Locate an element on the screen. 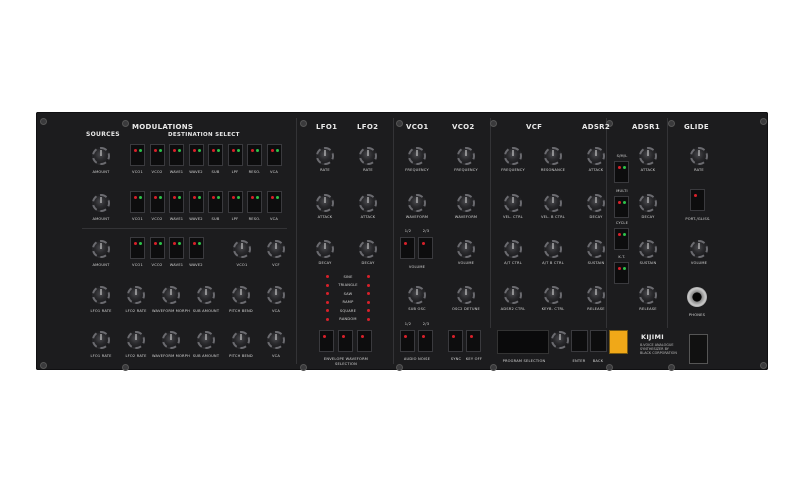  key-off-label: KEY OFF is located at coordinates (474, 359).